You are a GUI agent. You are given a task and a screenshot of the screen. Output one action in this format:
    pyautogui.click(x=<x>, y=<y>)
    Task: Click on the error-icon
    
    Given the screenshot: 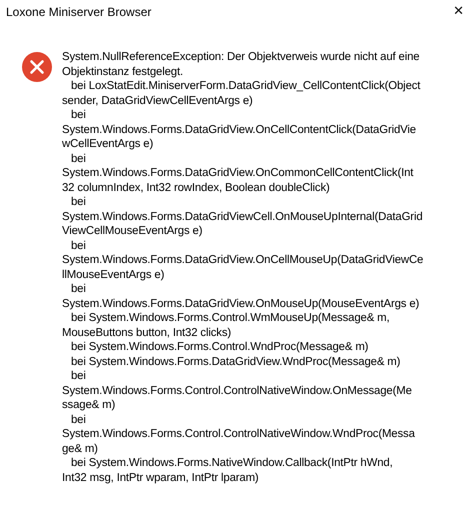 What is the action you would take?
    pyautogui.click(x=37, y=67)
    